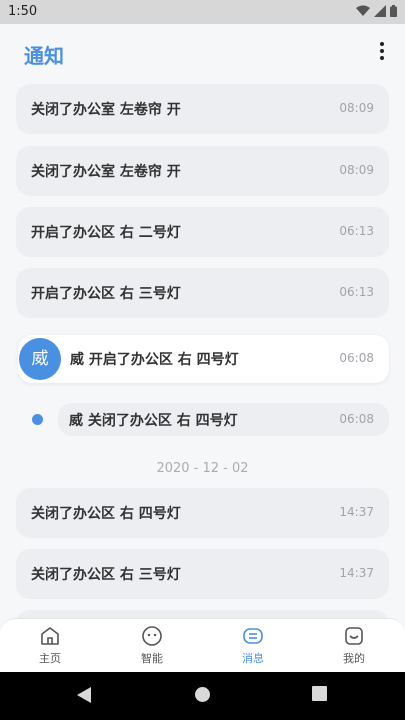 Image resolution: width=405 pixels, height=720 pixels. What do you see at coordinates (202, 513) in the screenshot?
I see `notification-item: 关闭了办公区 右 四号灯 14:37` at bounding box center [202, 513].